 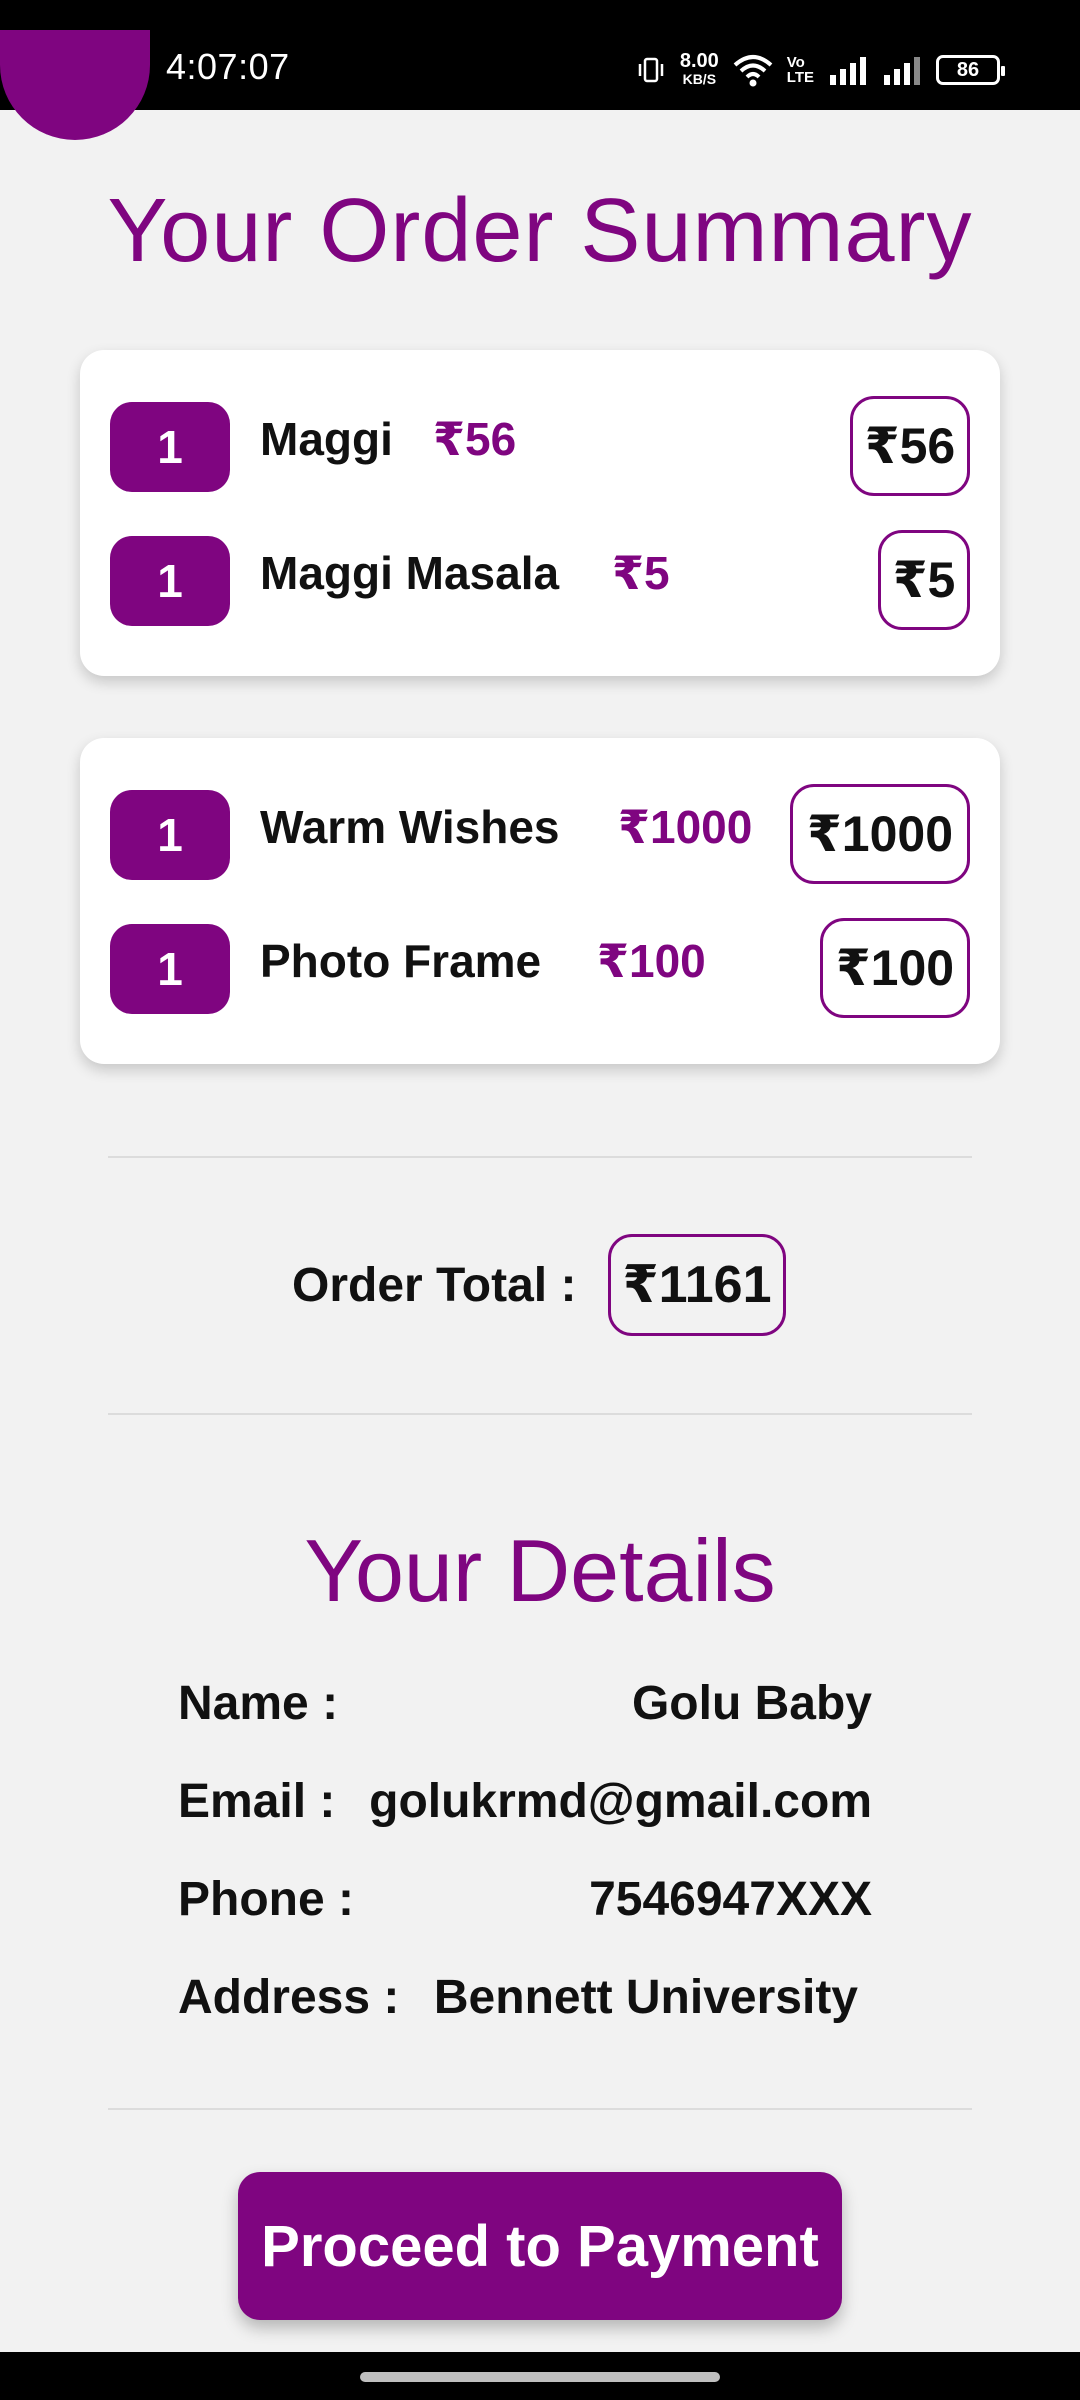 I want to click on phone-label: Phone :, so click(x=266, y=1899).